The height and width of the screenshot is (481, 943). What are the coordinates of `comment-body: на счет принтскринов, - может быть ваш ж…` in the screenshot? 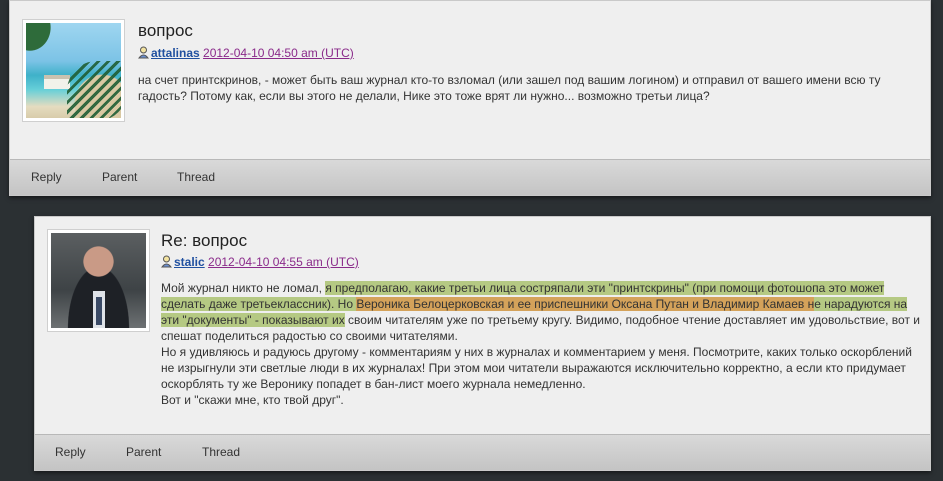 It's located at (509, 88).